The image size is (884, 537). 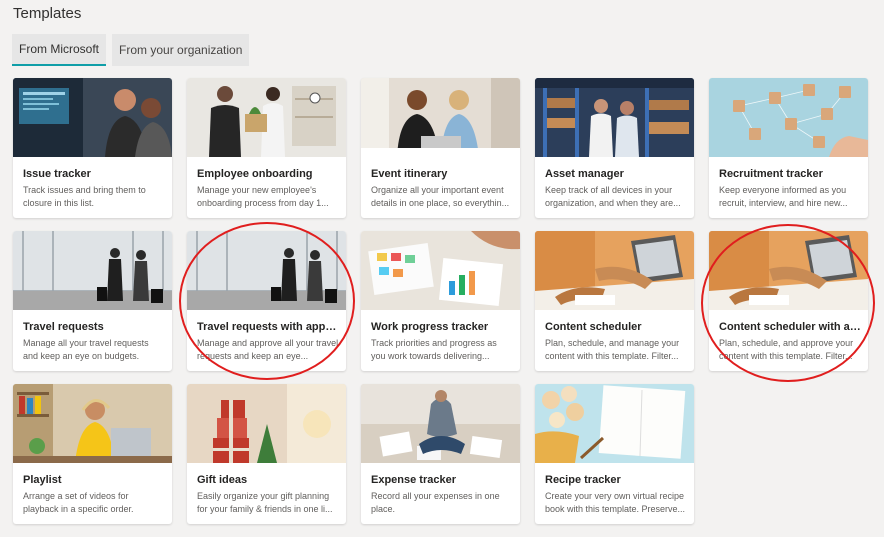 I want to click on template-title: Expense tracker, so click(x=413, y=480).